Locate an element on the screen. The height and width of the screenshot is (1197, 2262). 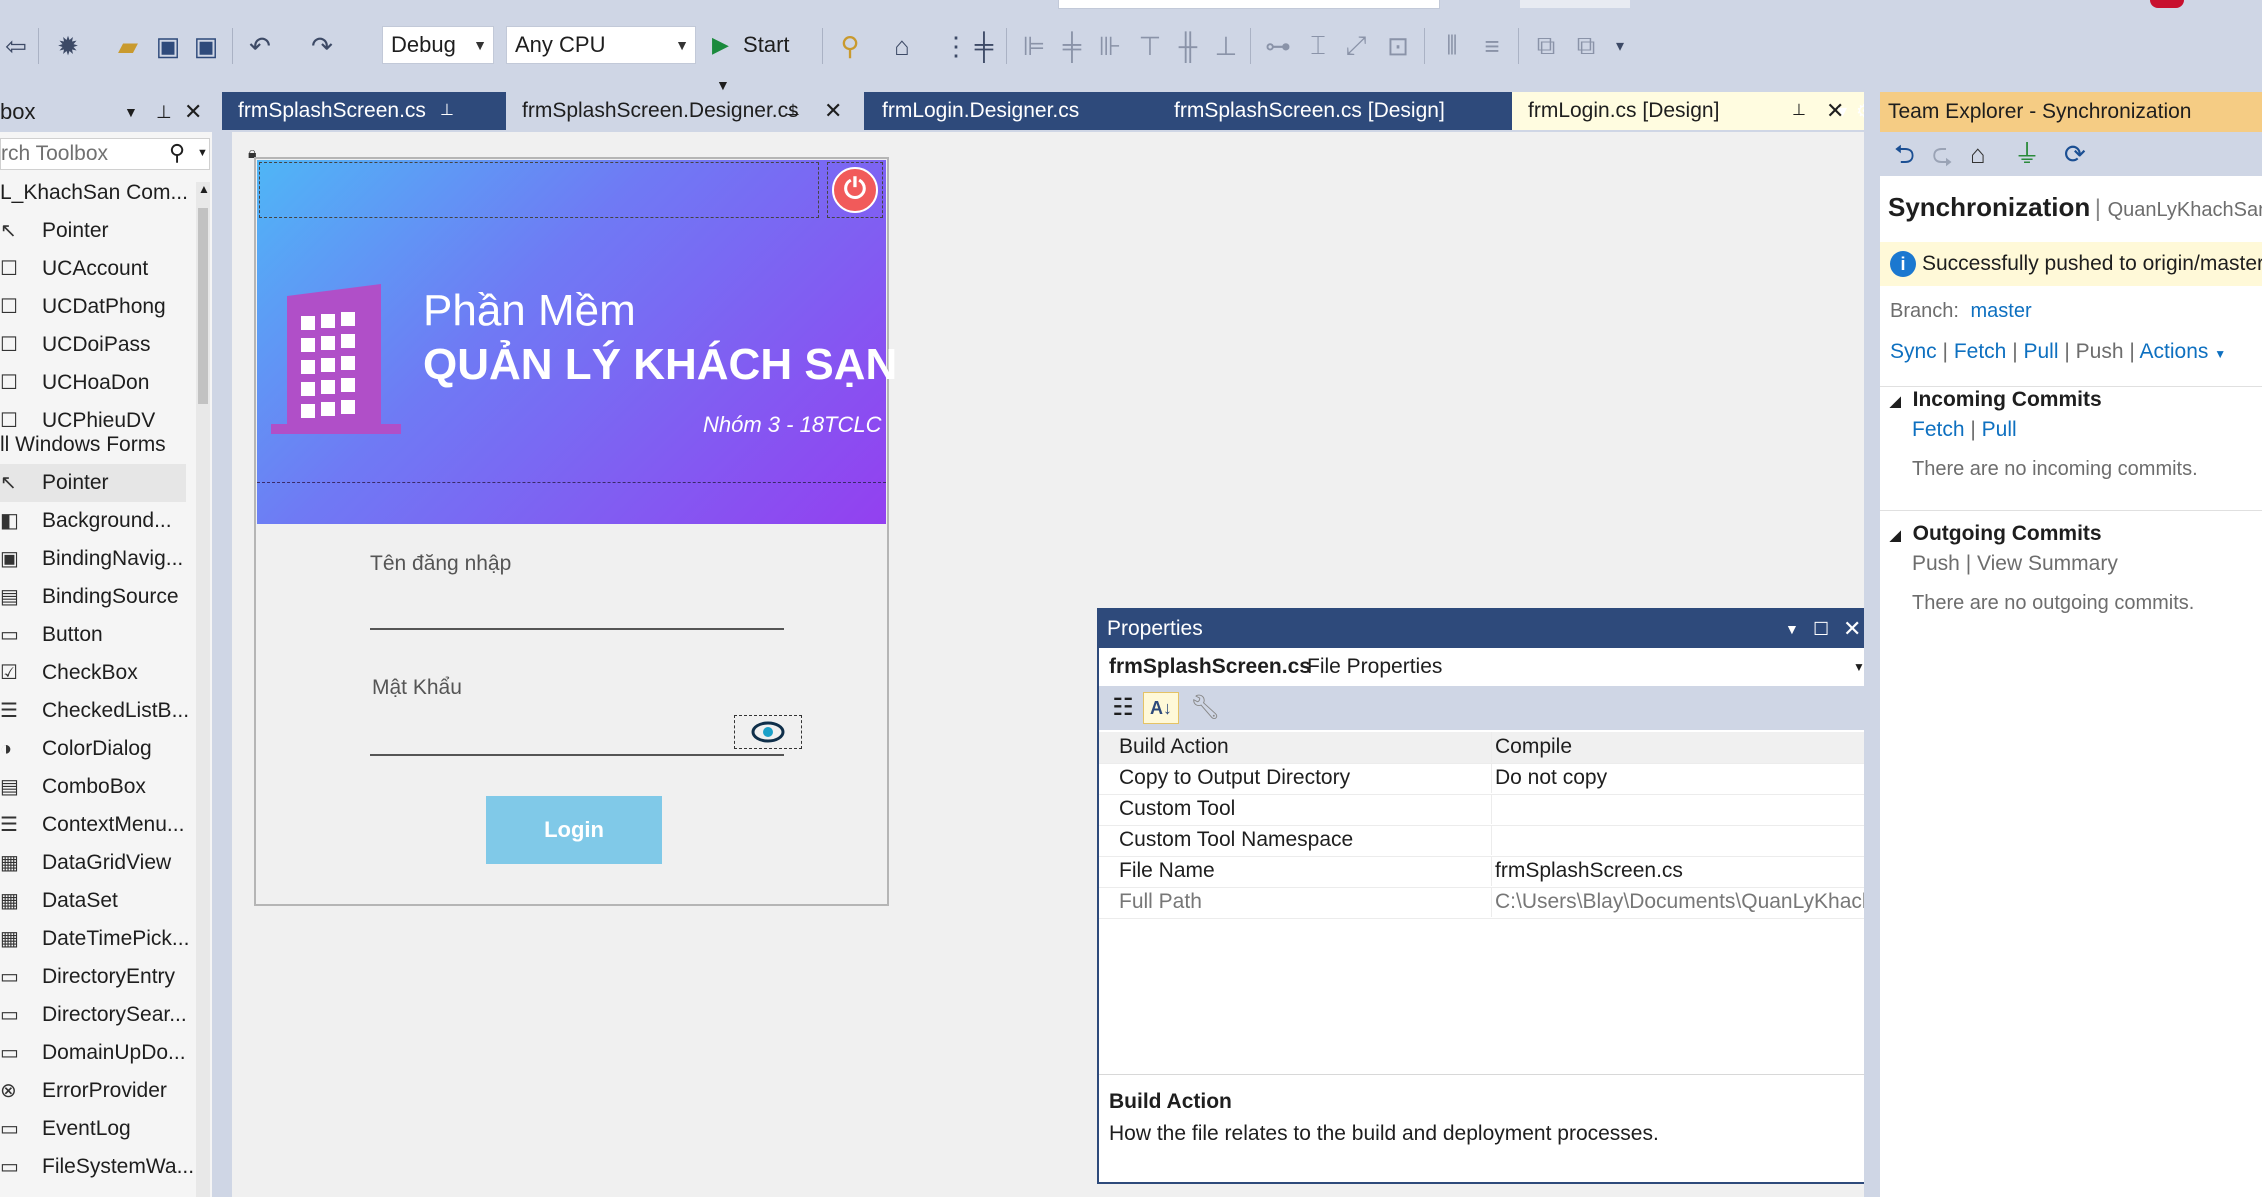
platform-select: Any CPU ▼ is located at coordinates (601, 45).